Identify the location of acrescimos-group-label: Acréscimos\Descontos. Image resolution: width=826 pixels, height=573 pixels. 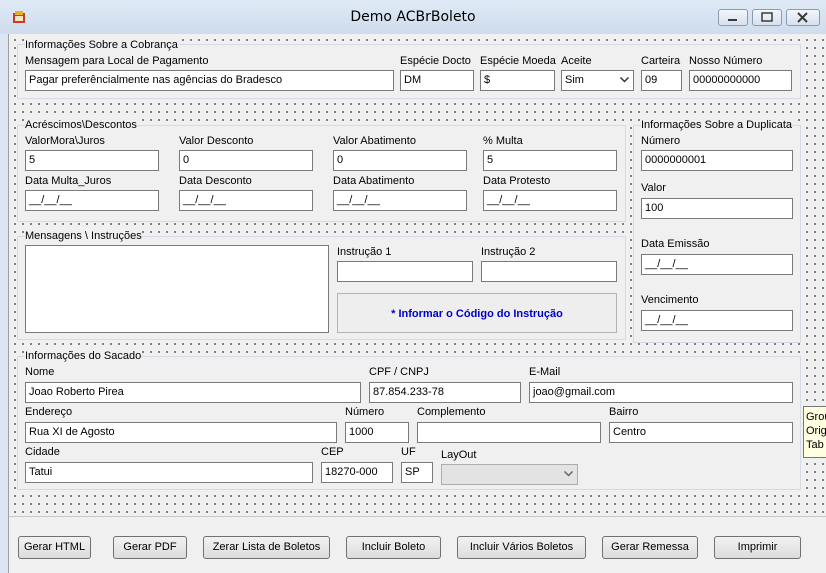
(81, 125).